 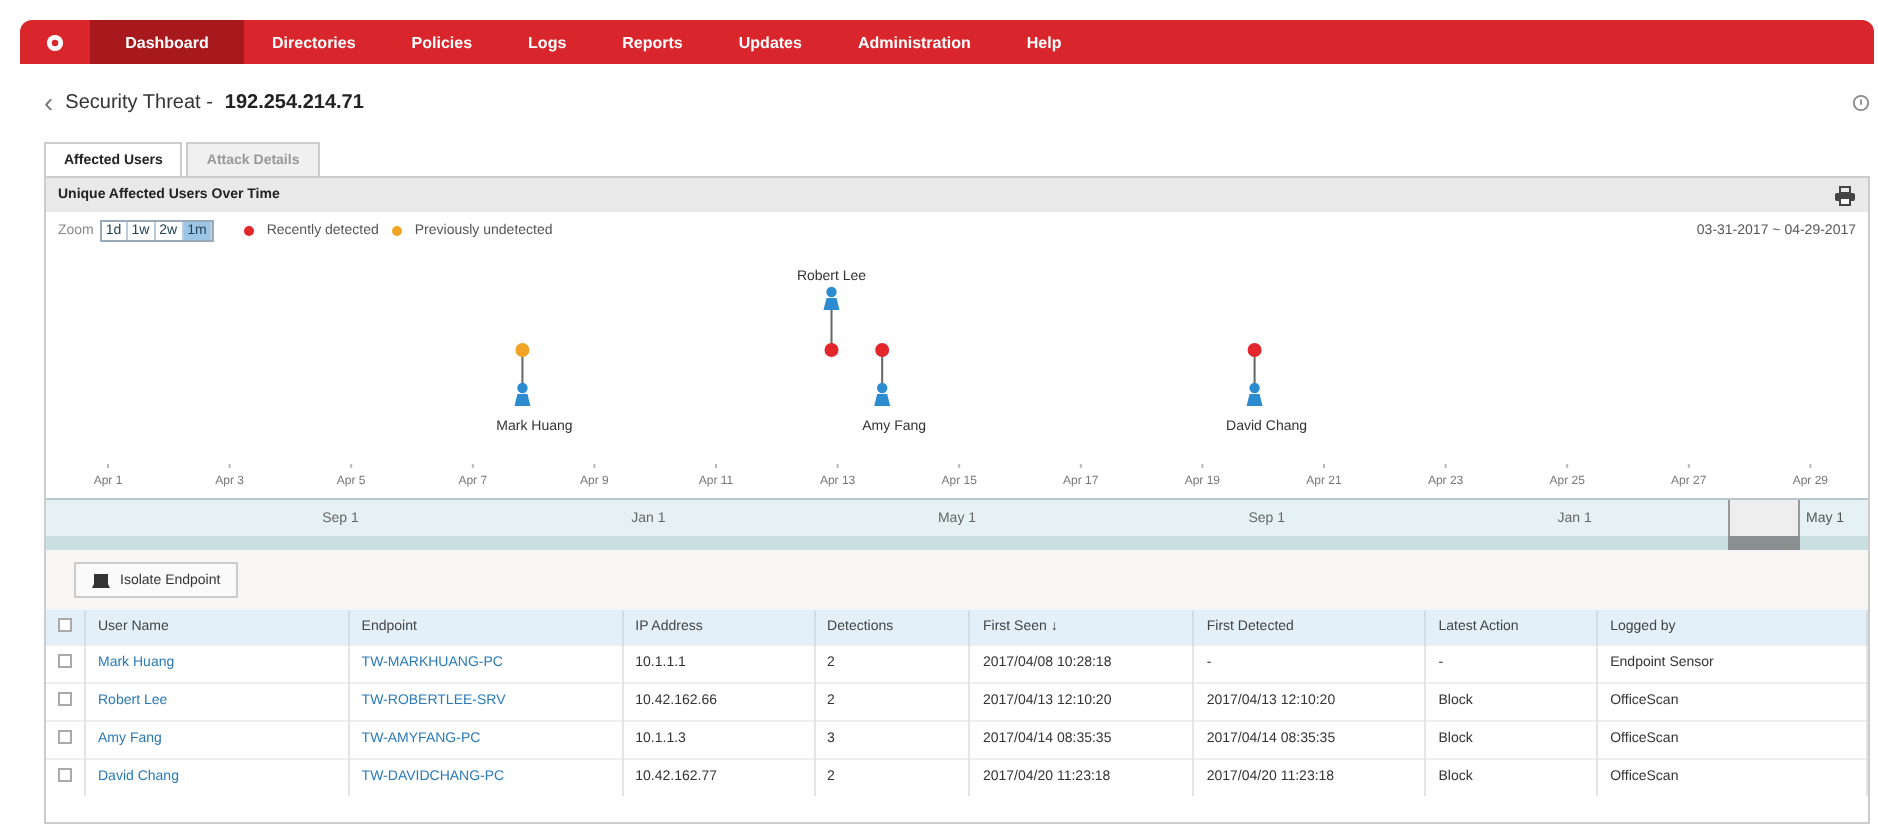 What do you see at coordinates (1845, 195) in the screenshot?
I see `print-icon` at bounding box center [1845, 195].